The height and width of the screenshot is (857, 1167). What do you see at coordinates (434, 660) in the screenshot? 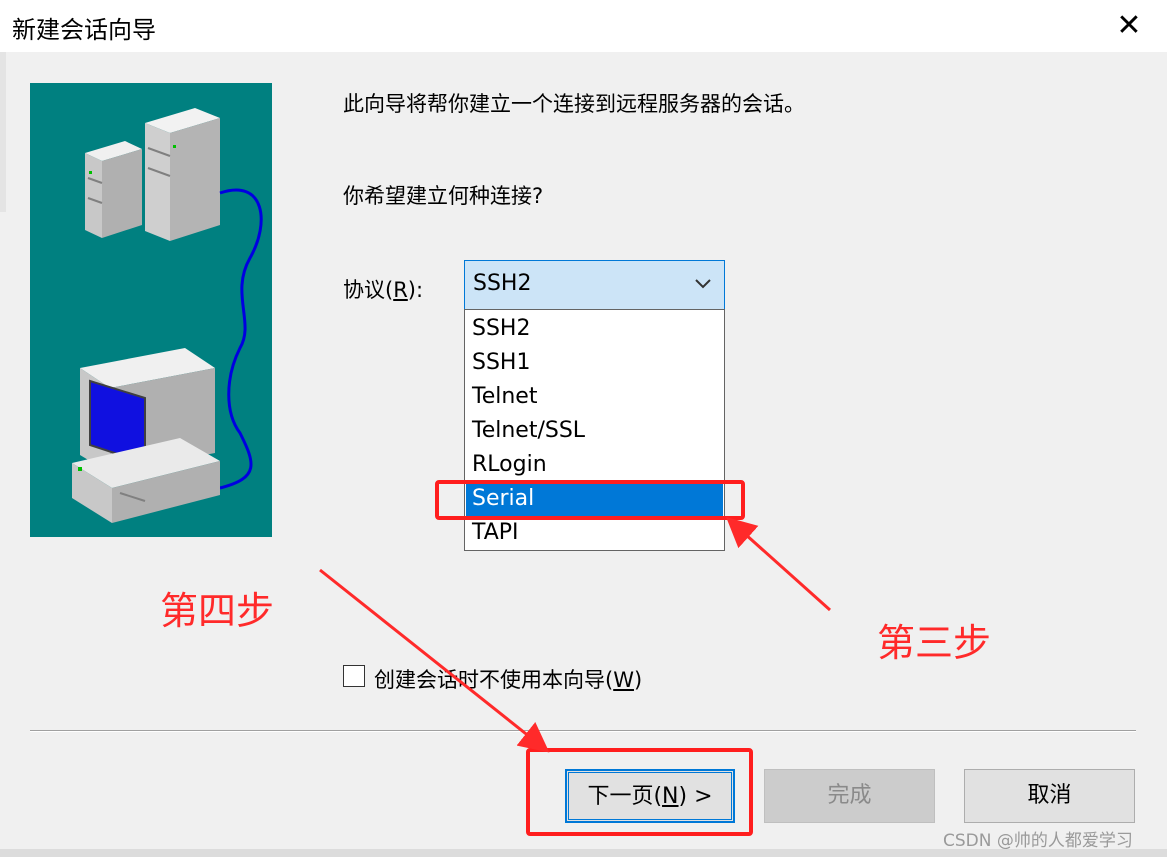
I see `step4-arrow` at bounding box center [434, 660].